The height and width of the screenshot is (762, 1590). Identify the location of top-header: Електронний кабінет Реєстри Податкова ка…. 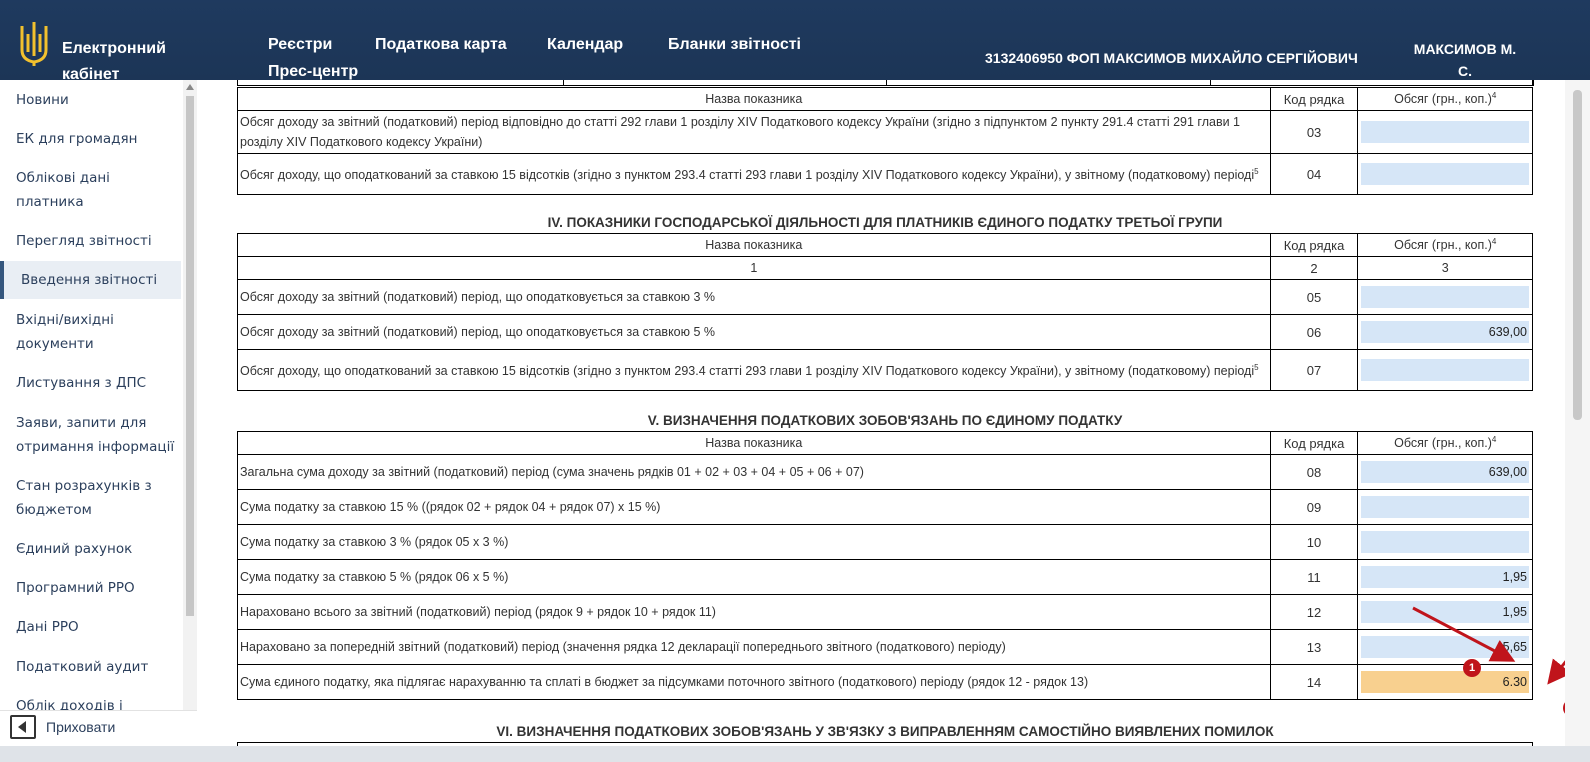
(795, 41).